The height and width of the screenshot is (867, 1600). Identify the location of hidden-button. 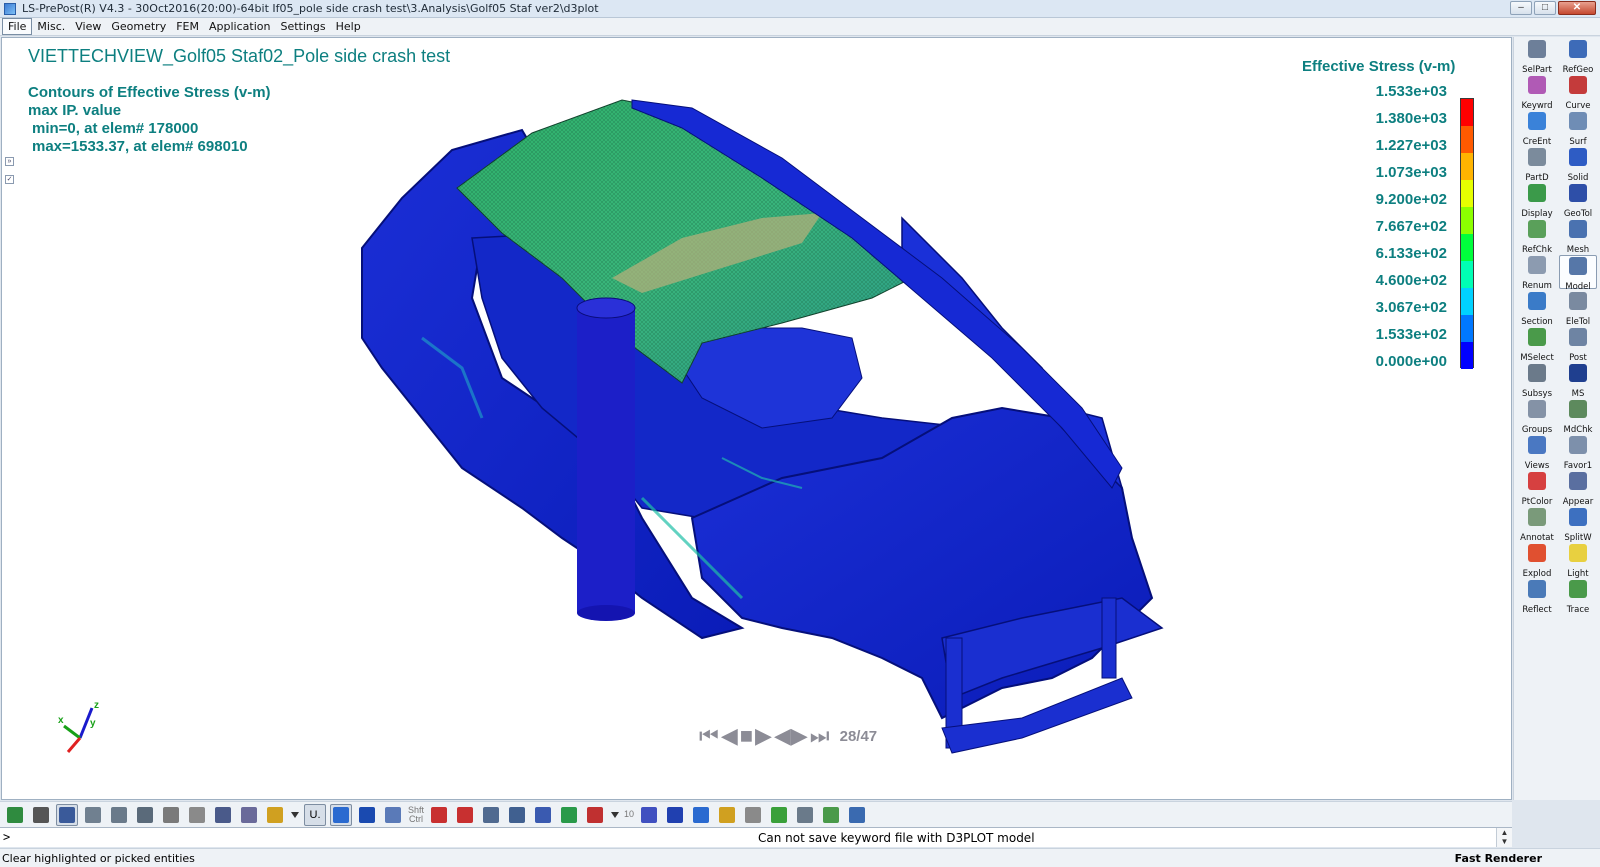
(93, 815).